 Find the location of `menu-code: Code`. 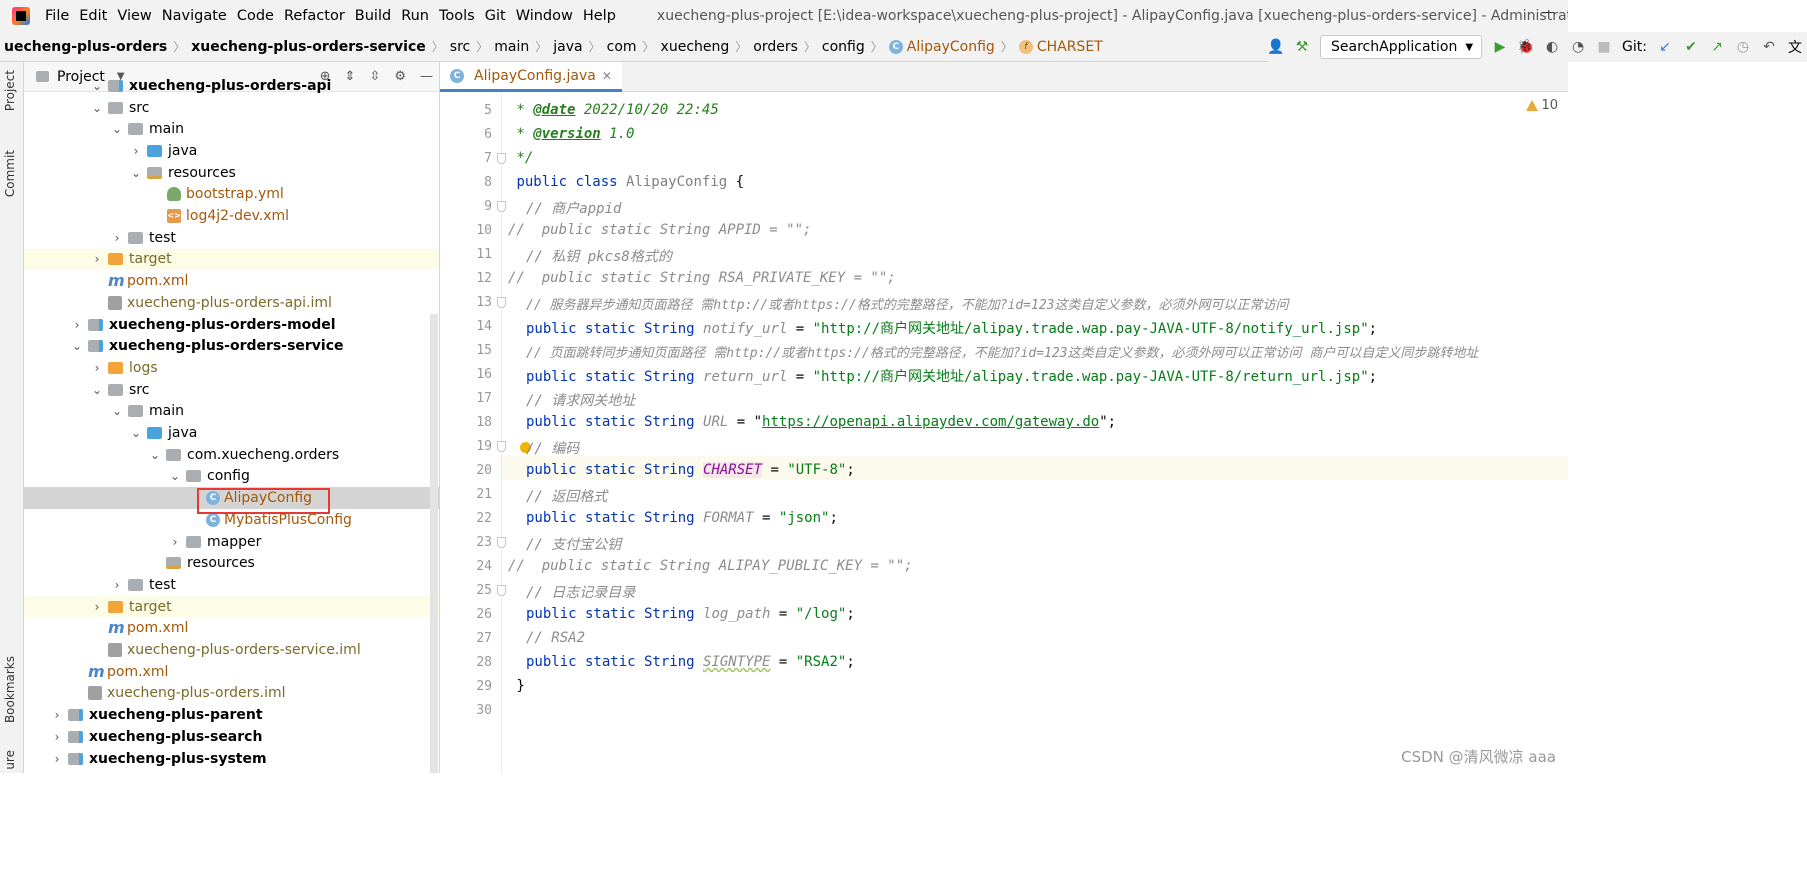

menu-code: Code is located at coordinates (255, 16).